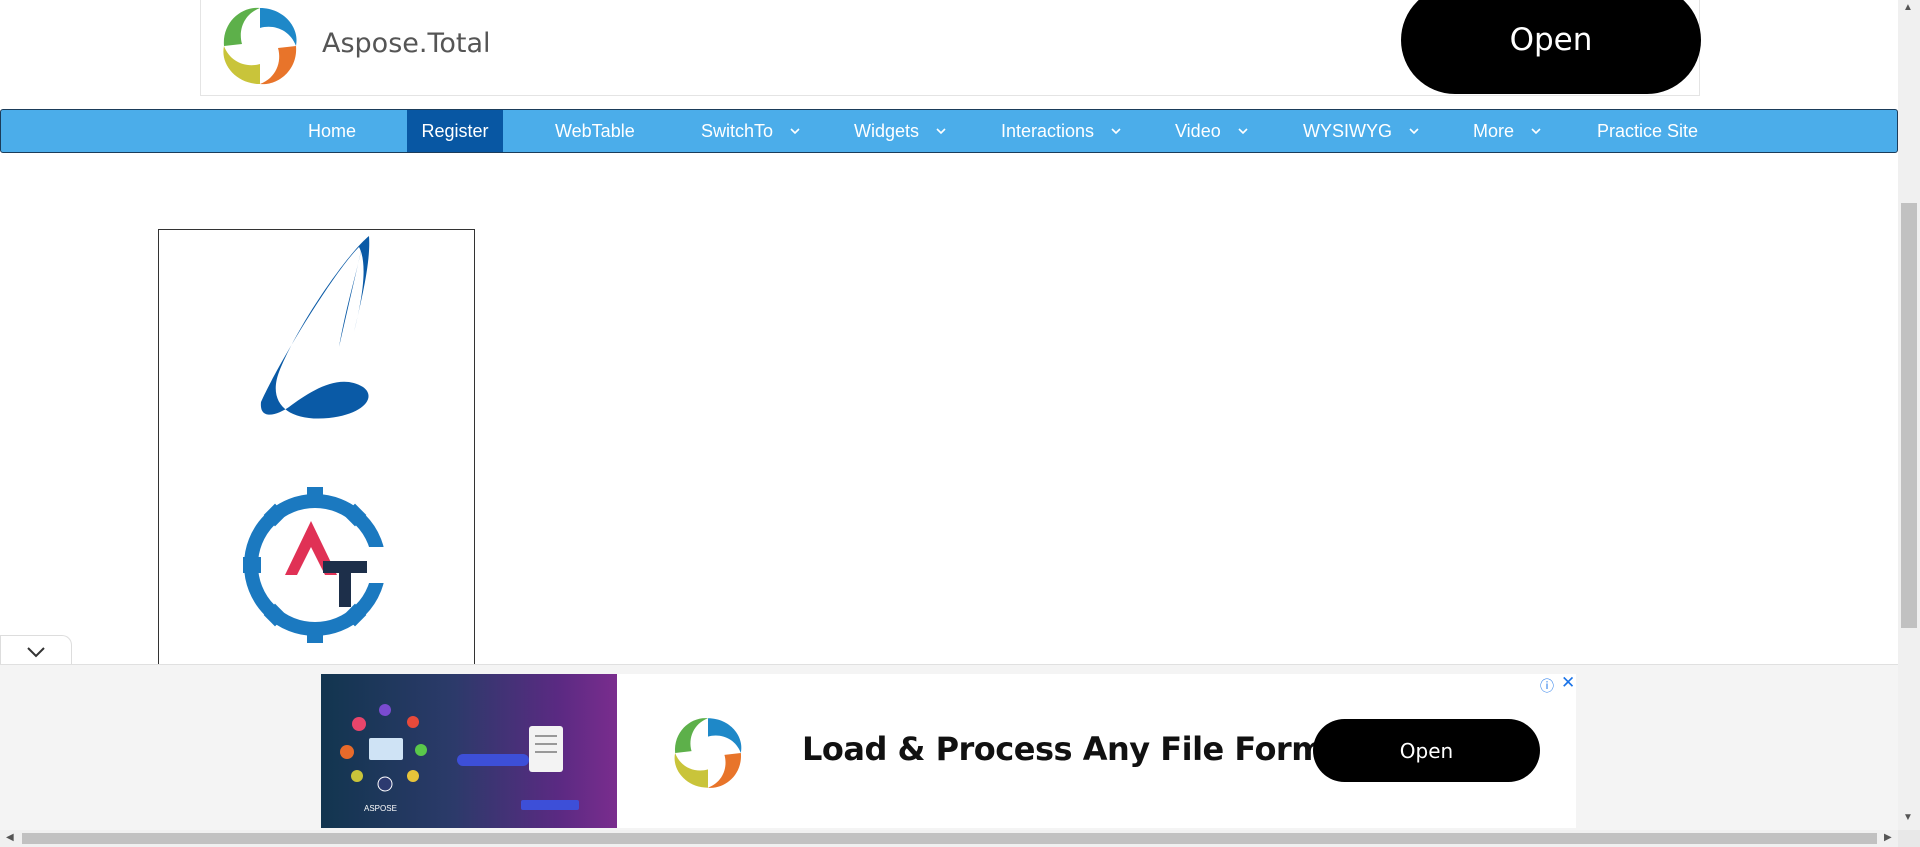 This screenshot has width=1920, height=847. What do you see at coordinates (380, 808) in the screenshot?
I see `ad-image-caption: ASPOSE` at bounding box center [380, 808].